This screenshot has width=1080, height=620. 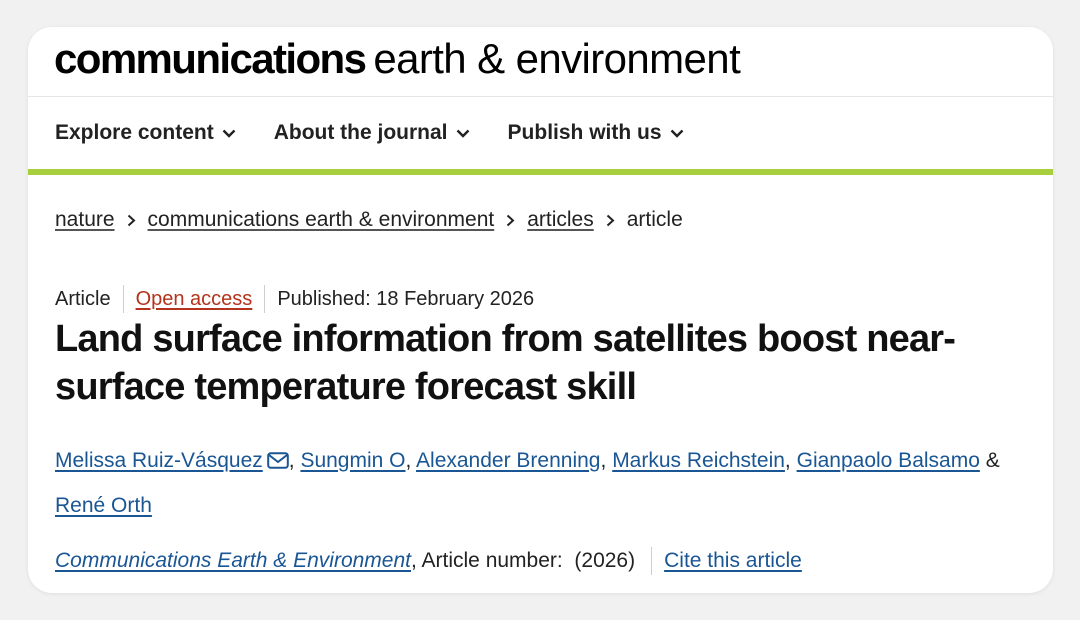 I want to click on journal-link: Communications Earth & Environment, so click(x=233, y=561).